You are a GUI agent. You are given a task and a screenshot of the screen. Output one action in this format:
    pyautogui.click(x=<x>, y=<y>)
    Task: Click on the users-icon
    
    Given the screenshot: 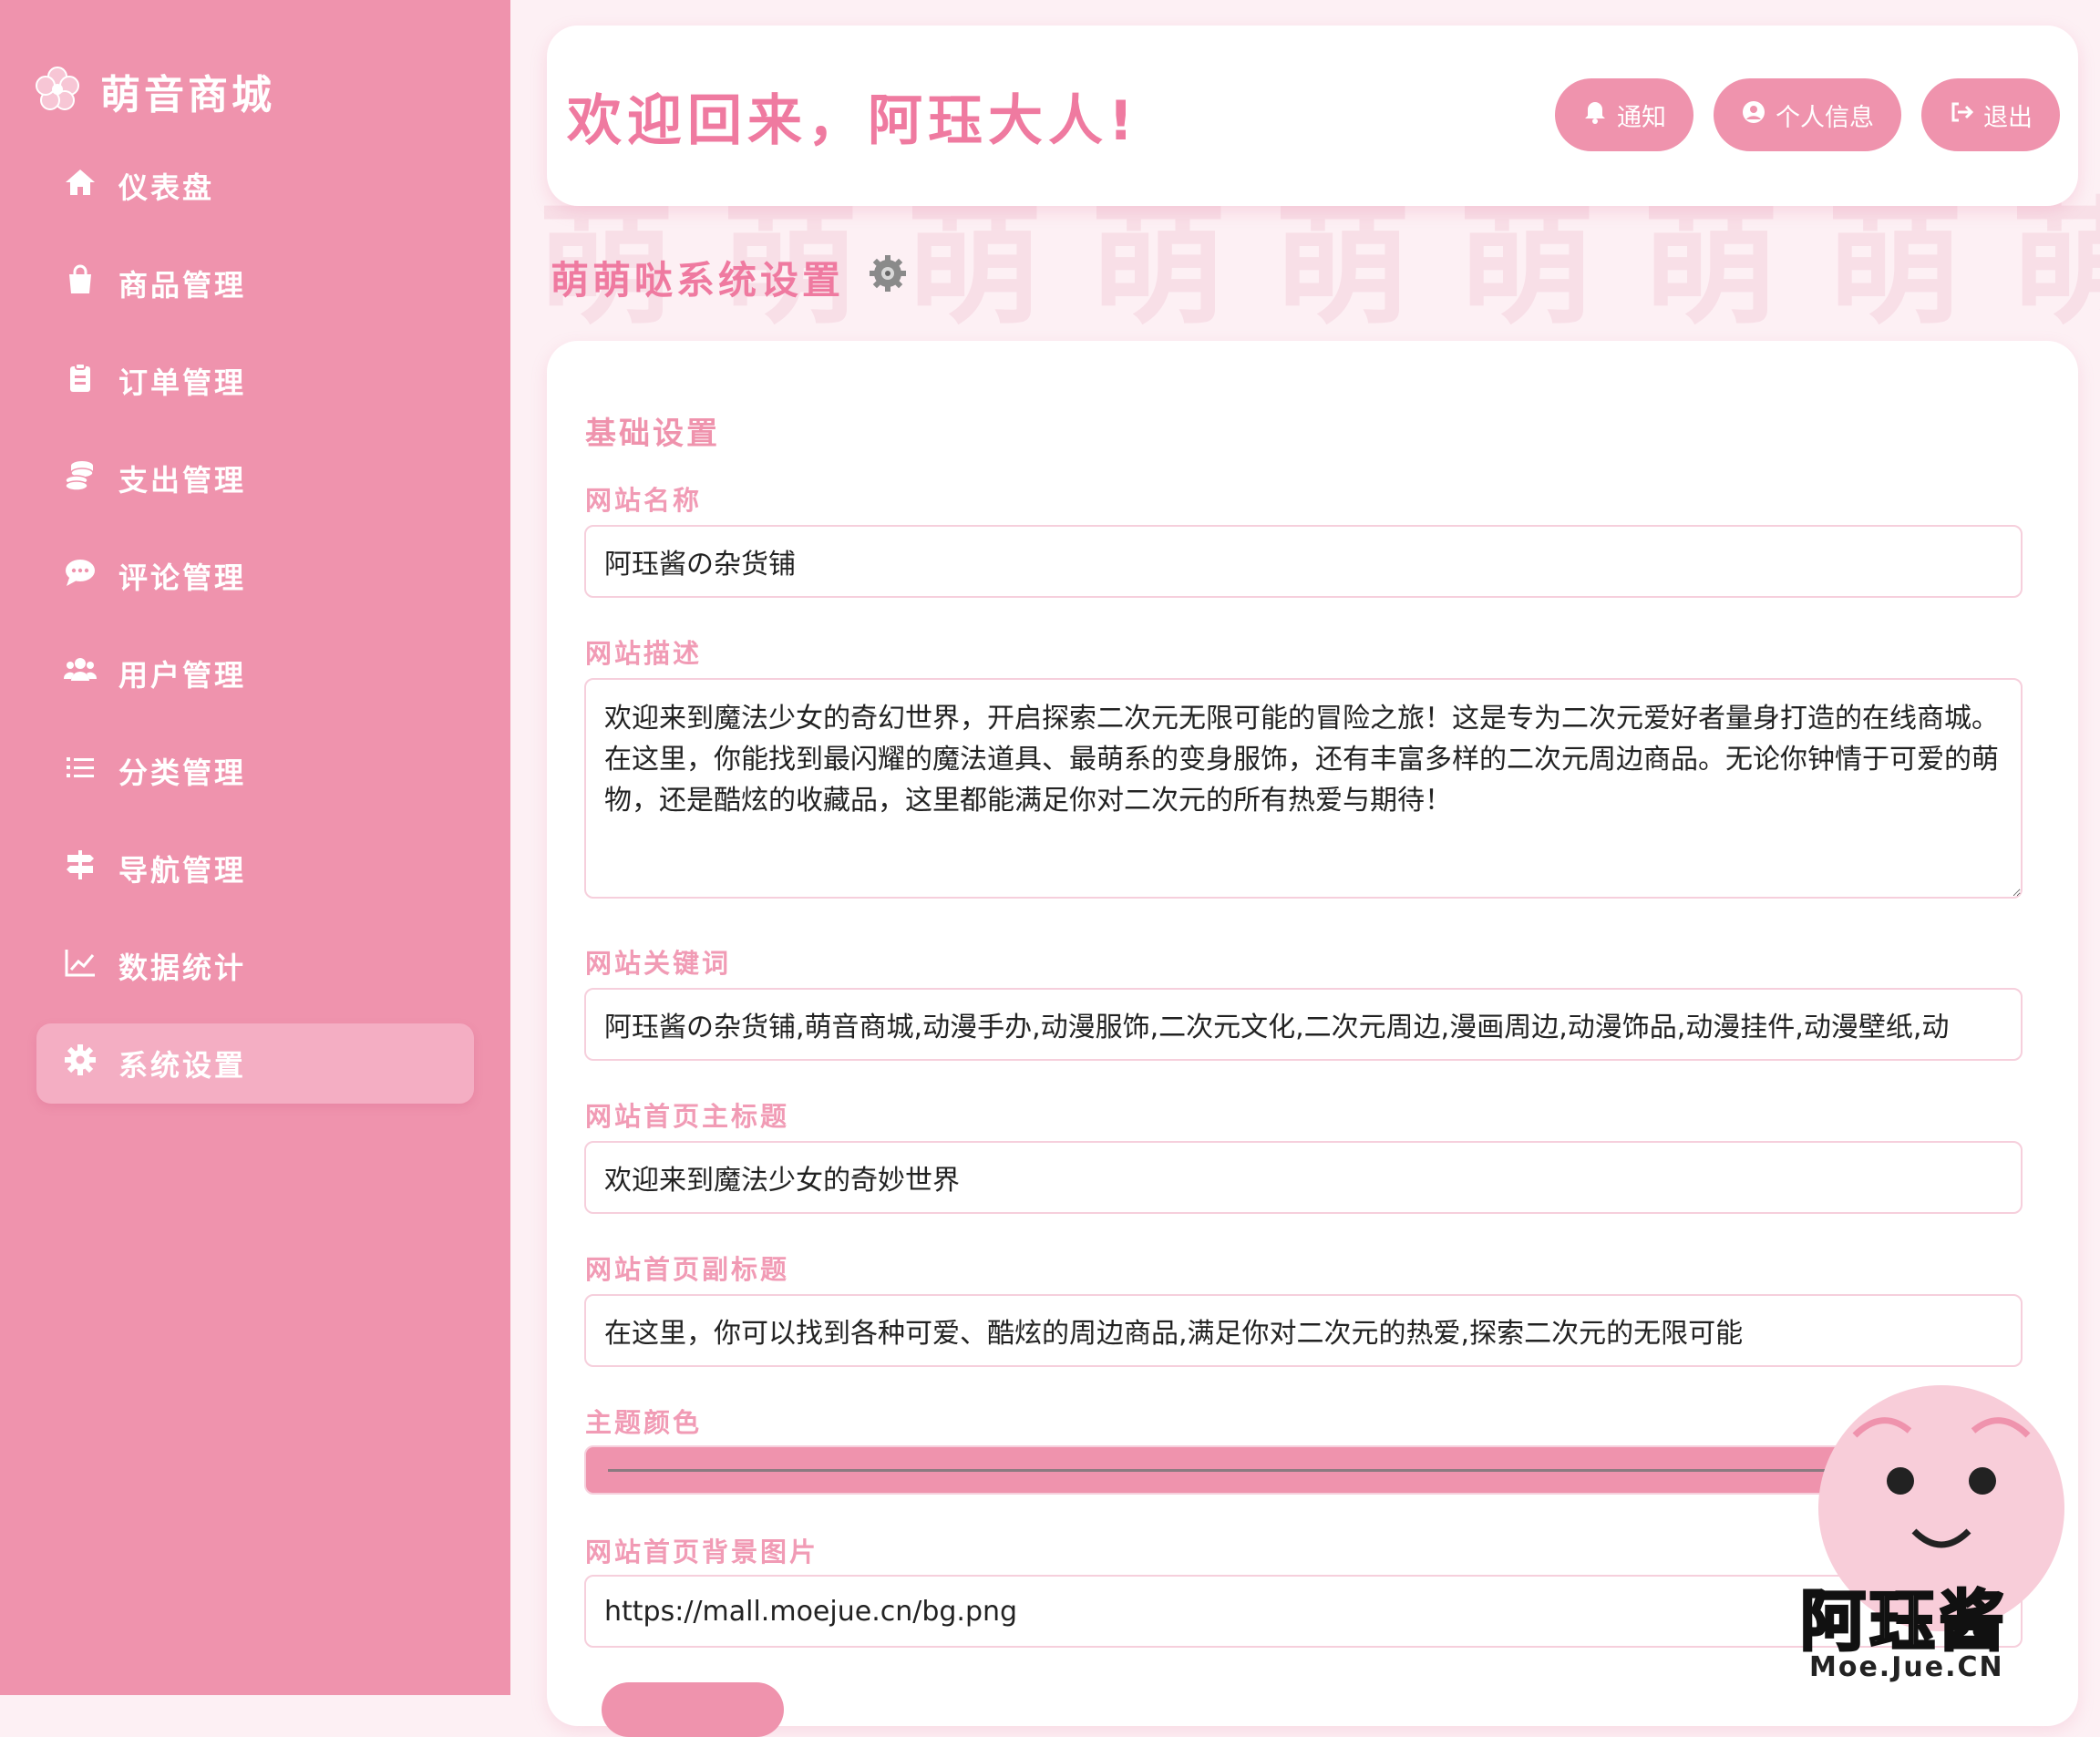 What is the action you would take?
    pyautogui.click(x=80, y=673)
    